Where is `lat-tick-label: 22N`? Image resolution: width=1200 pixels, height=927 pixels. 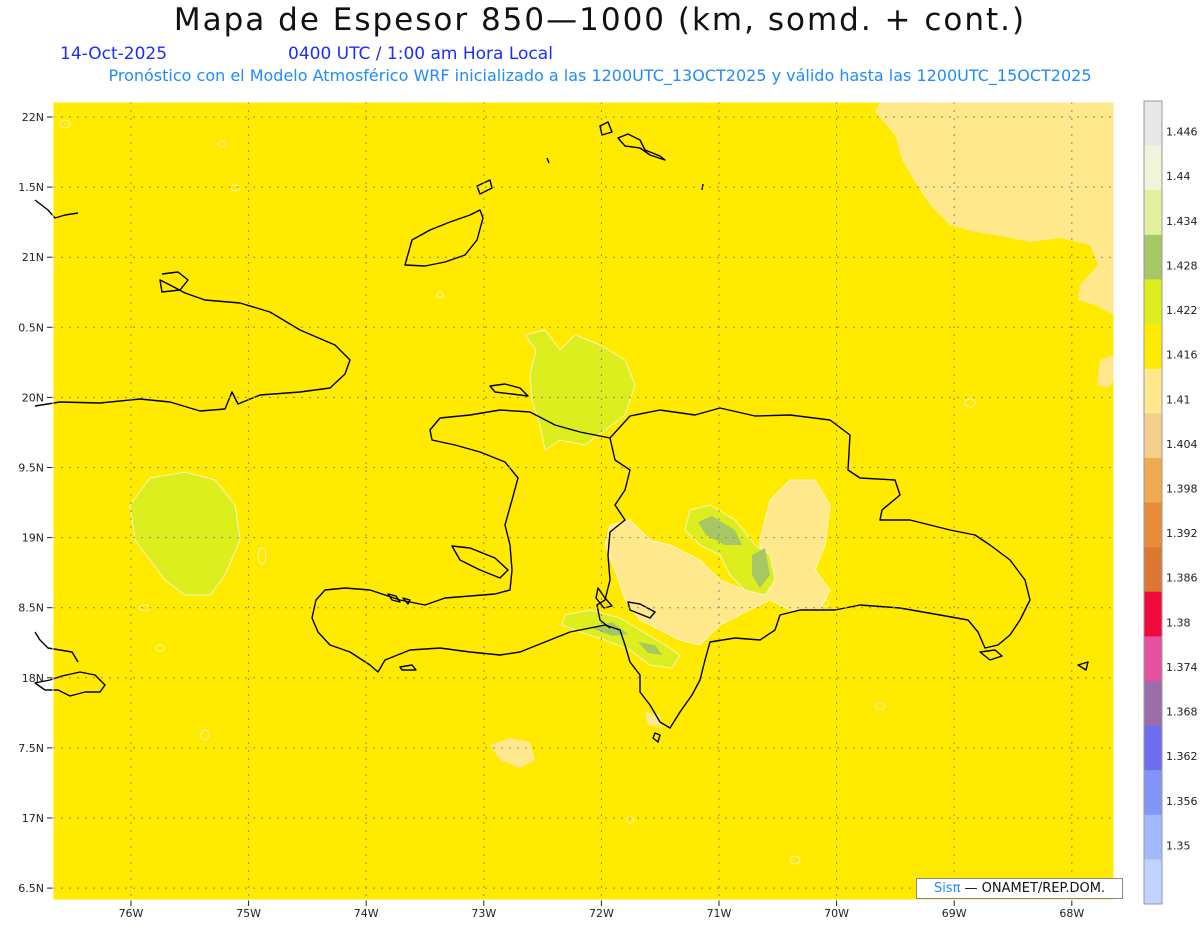
lat-tick-label: 22N is located at coordinates (33, 117).